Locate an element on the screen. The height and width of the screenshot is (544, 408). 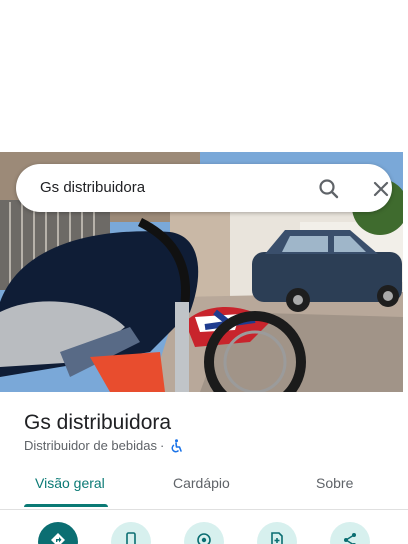
directions-icon is located at coordinates (58, 538).